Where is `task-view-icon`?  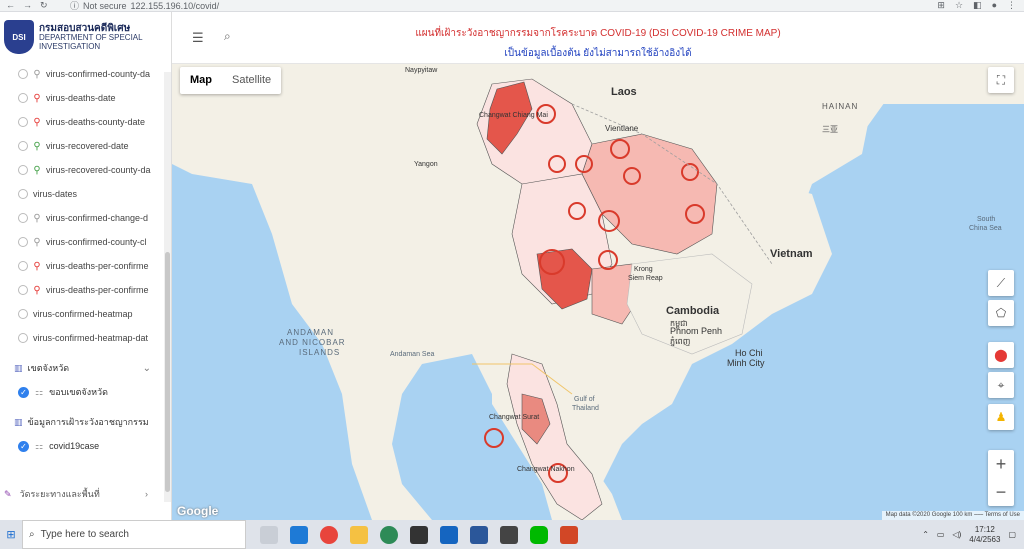
task-view-icon is located at coordinates (269, 534).